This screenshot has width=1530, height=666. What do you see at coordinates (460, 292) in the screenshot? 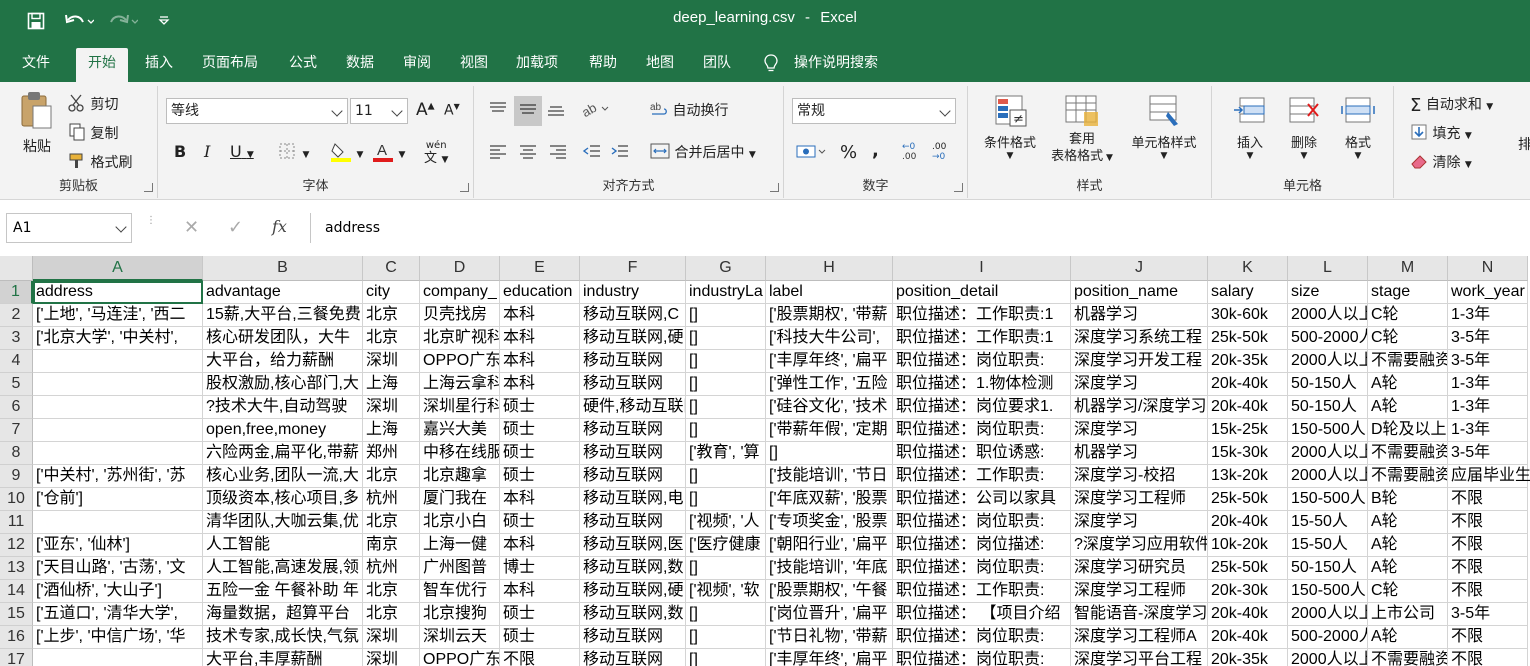
I see `cell-D1: company_` at bounding box center [460, 292].